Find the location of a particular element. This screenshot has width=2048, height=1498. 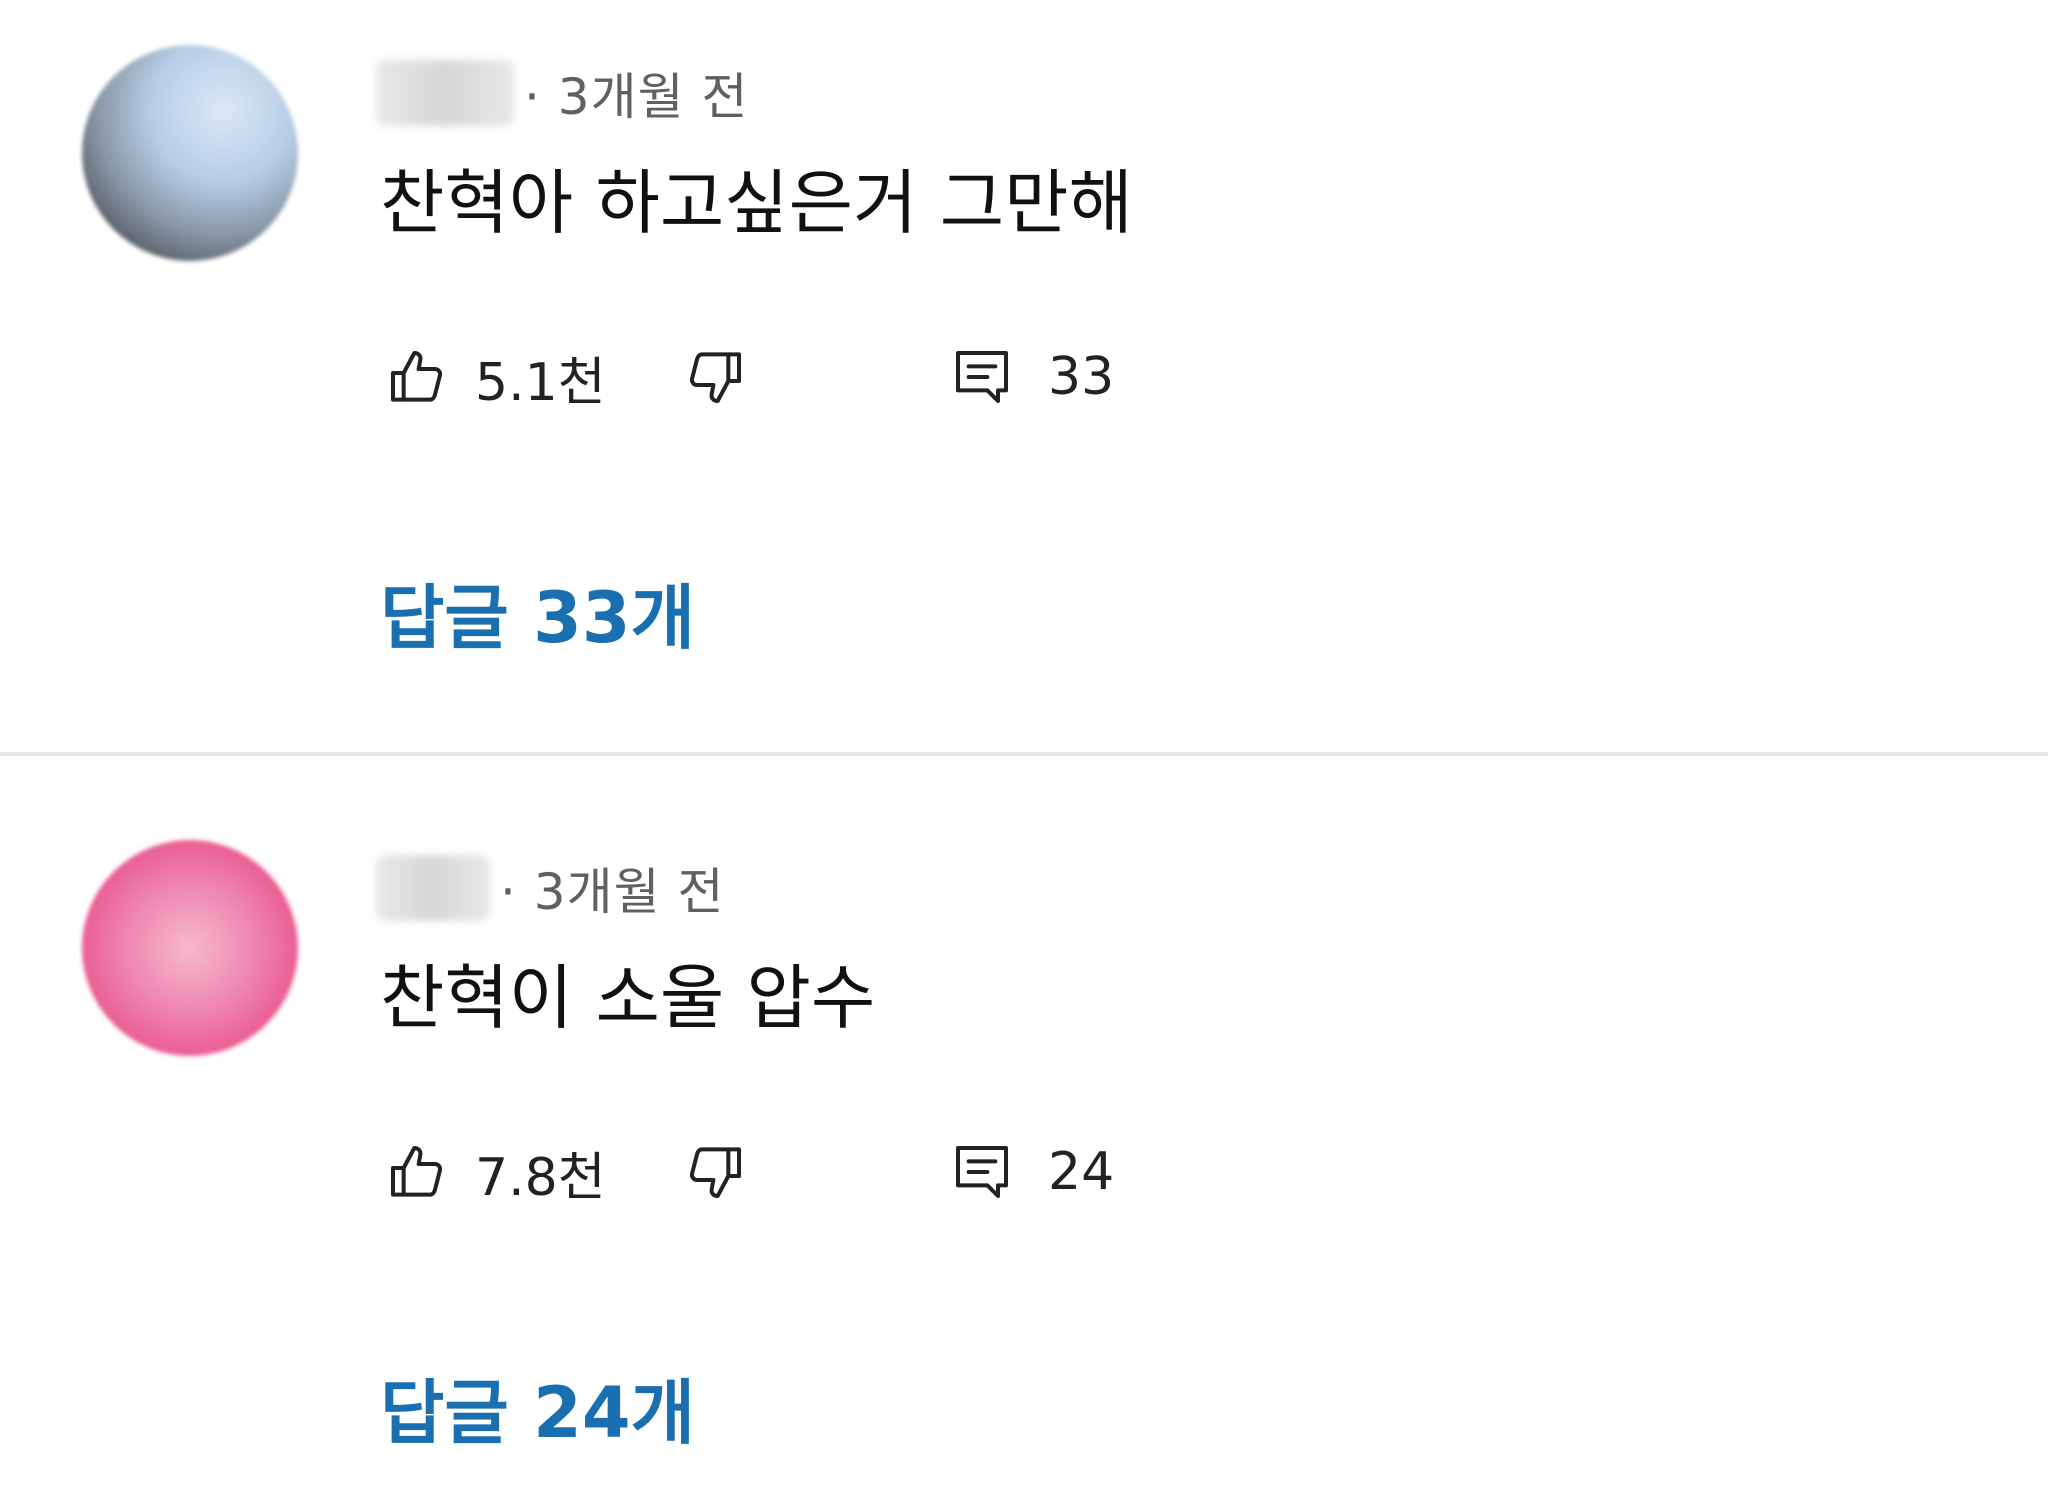

reply-button: 24 is located at coordinates (1032, 1172).